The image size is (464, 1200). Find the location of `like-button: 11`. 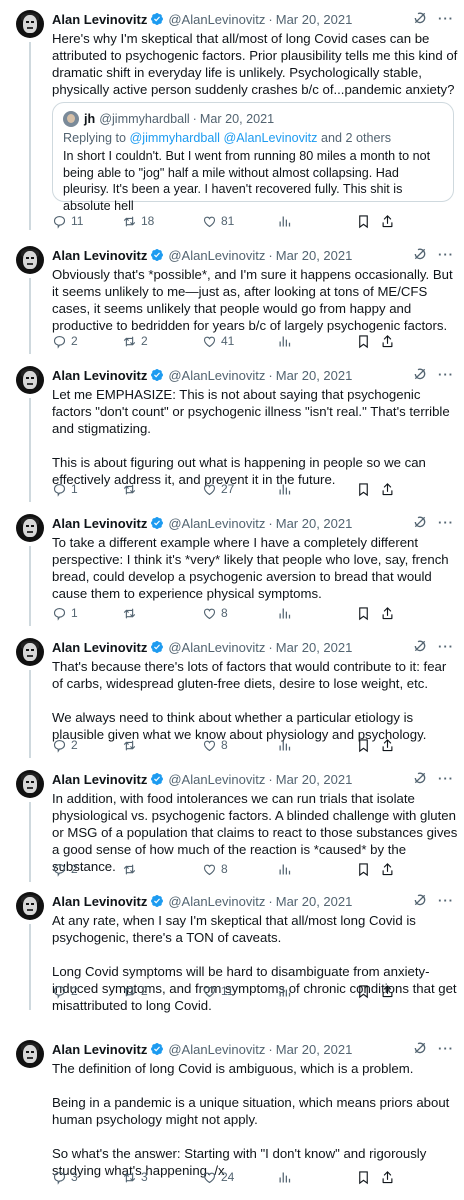

like-button: 11 is located at coordinates (217, 991).